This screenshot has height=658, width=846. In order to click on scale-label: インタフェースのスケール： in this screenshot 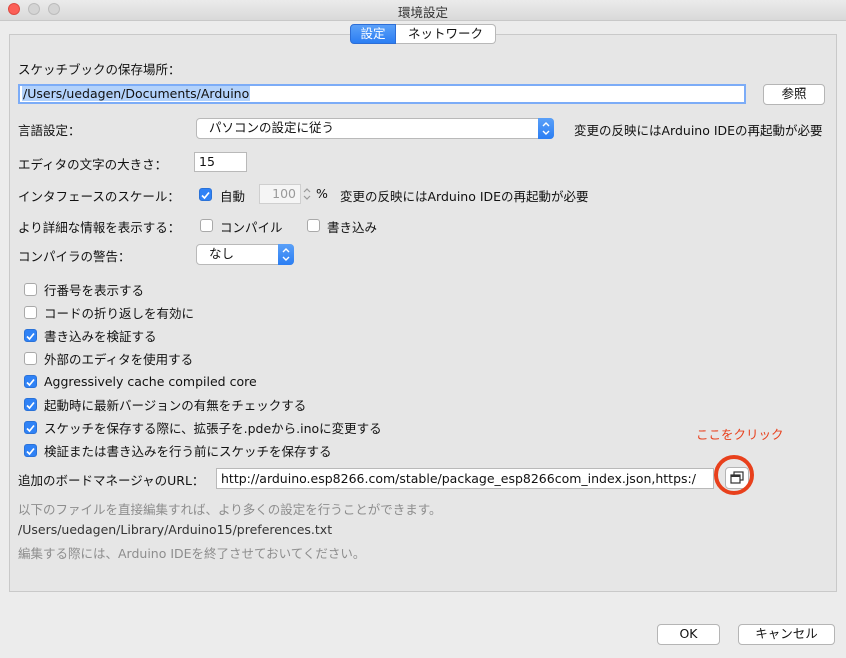, I will do `click(99, 196)`.